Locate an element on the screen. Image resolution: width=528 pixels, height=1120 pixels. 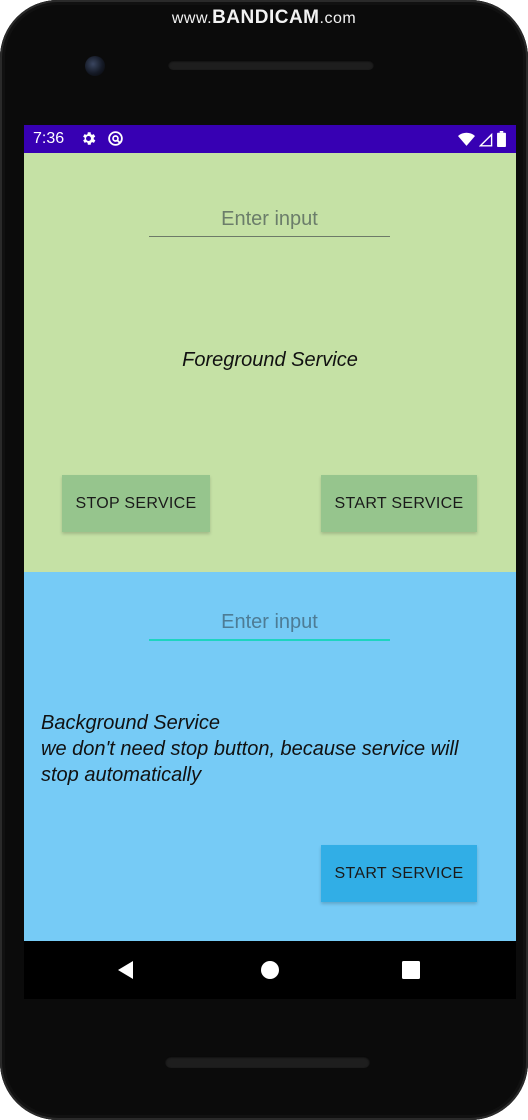
signal-icon is located at coordinates (485, 142).